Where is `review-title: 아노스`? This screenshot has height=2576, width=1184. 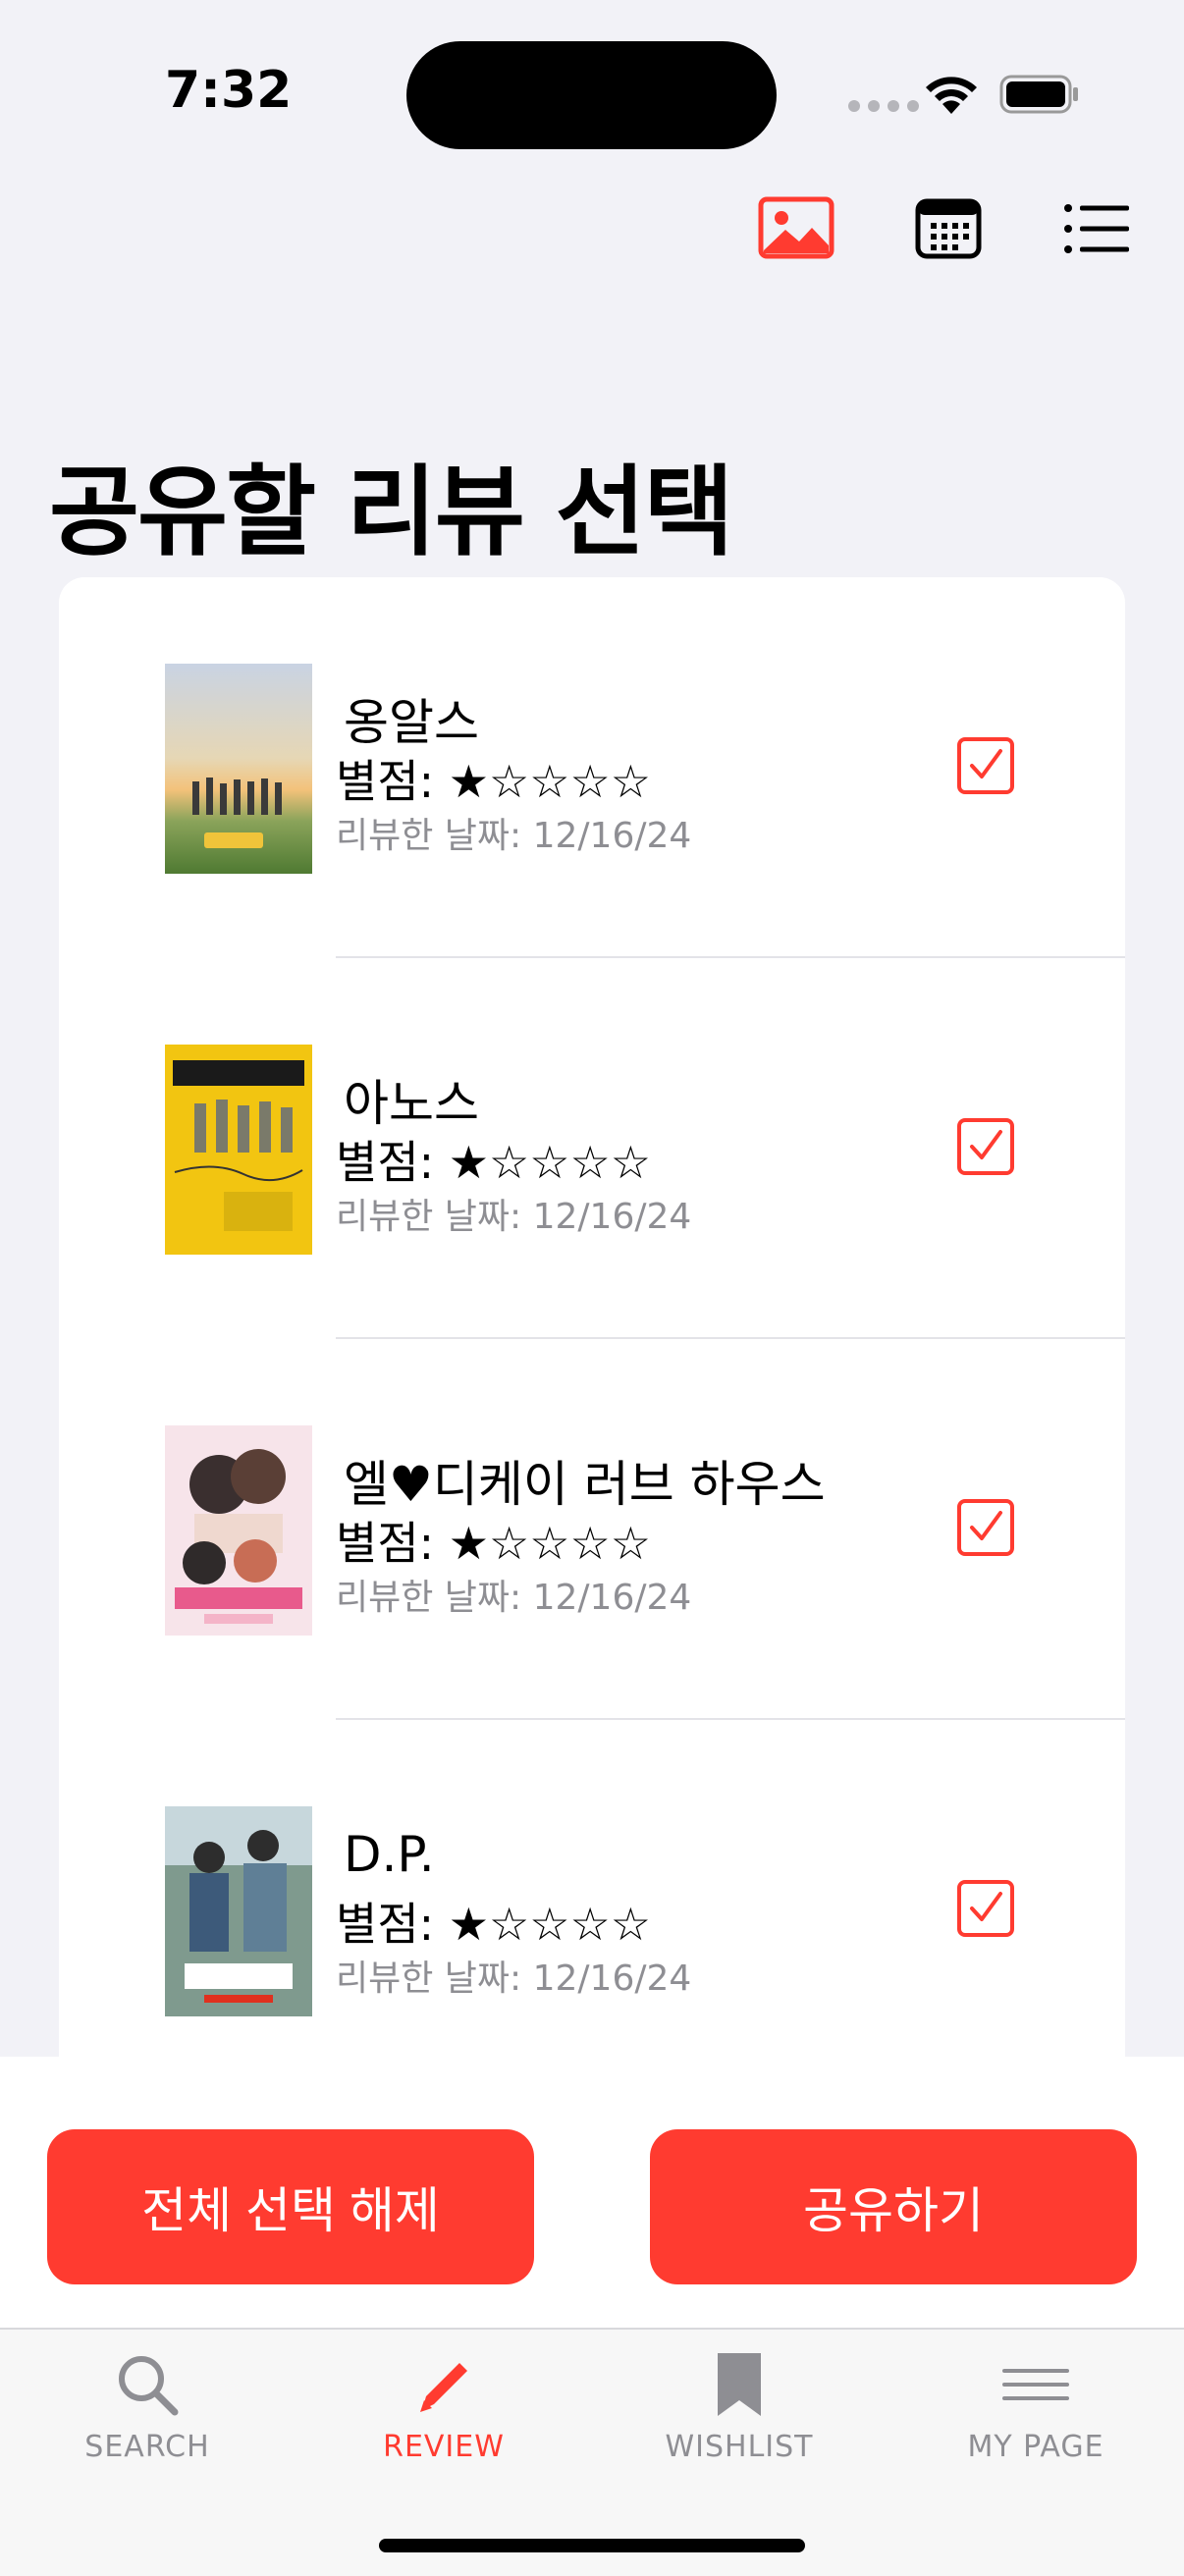 review-title: 아노스 is located at coordinates (411, 1103).